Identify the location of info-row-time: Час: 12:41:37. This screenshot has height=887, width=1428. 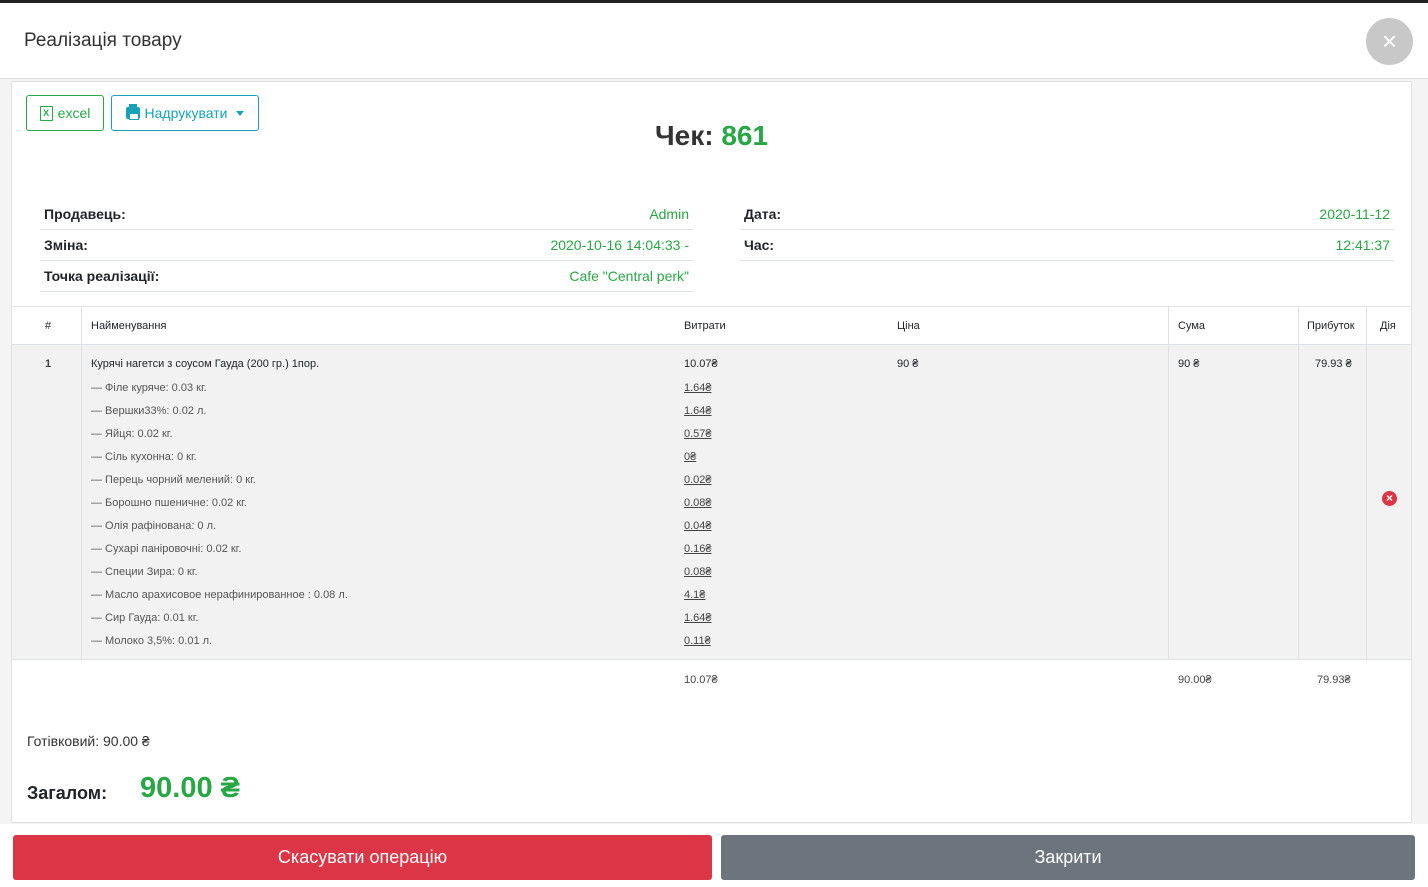
(1067, 245).